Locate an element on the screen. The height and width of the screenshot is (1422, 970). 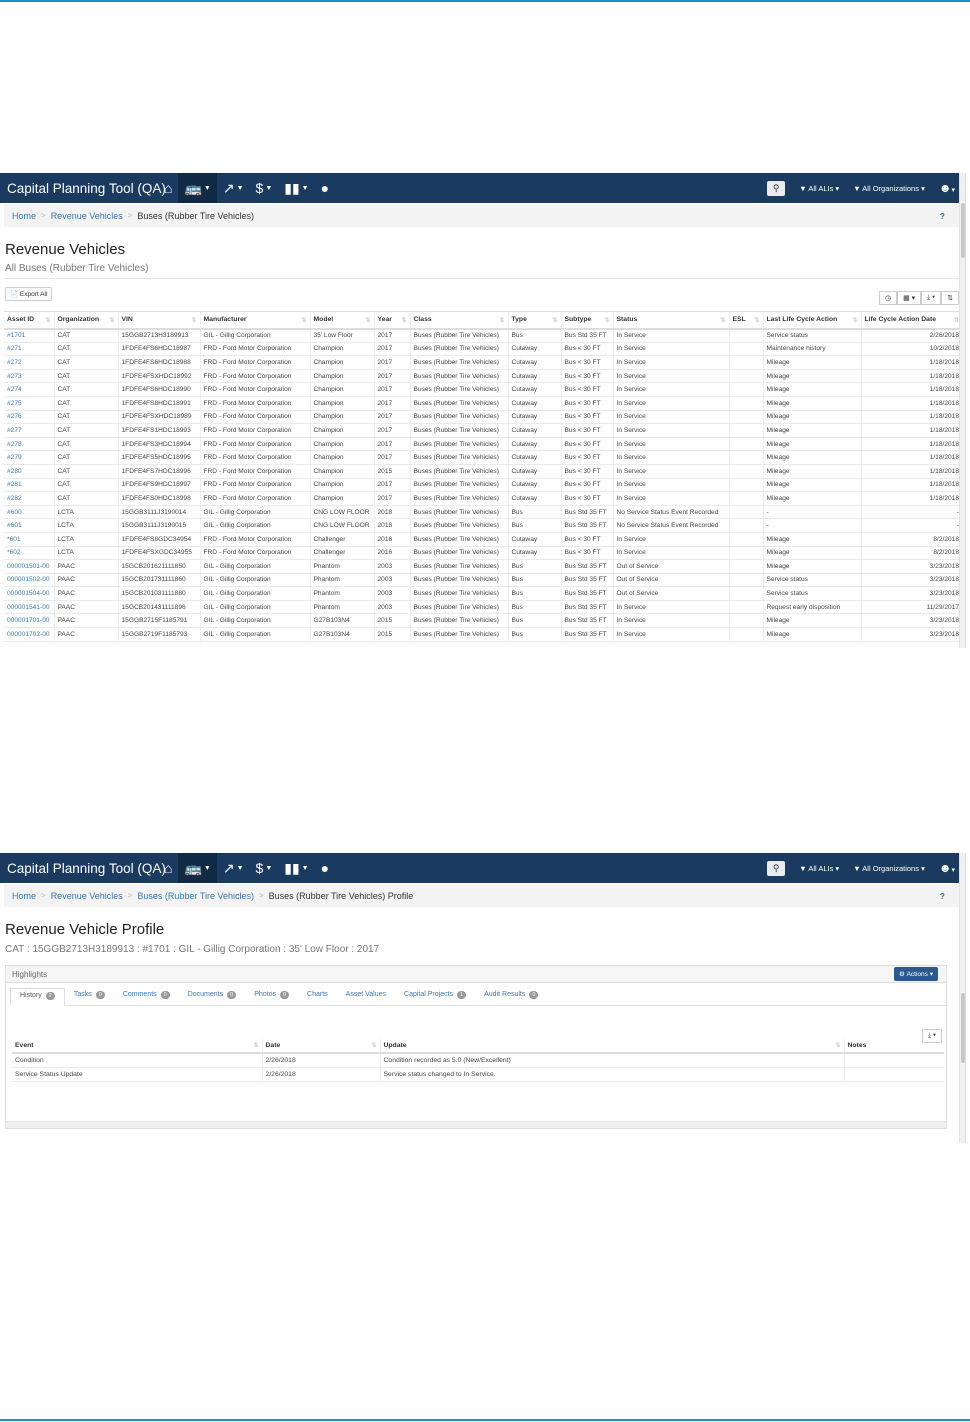
asset-id-link: #282 is located at coordinates (29, 498).